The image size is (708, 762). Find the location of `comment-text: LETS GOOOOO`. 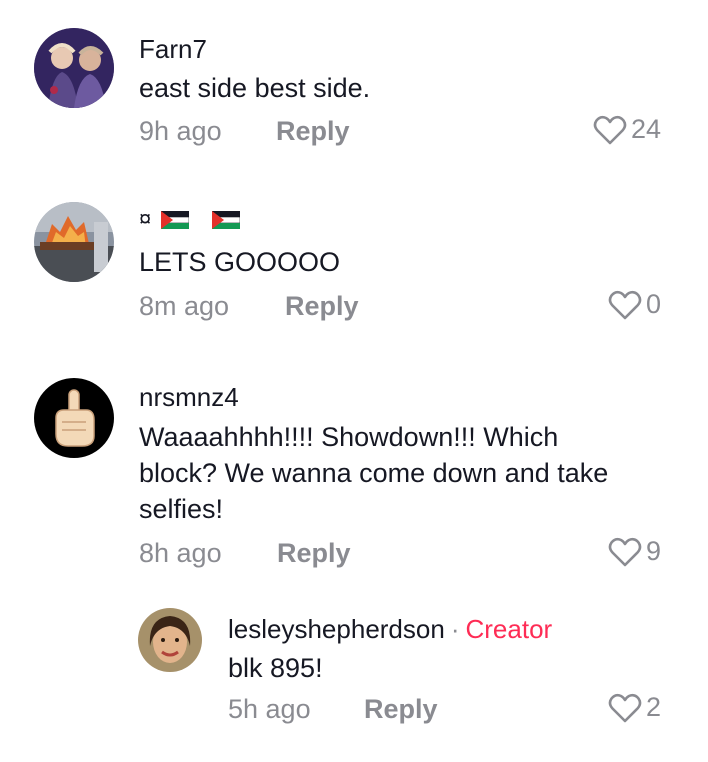

comment-text: LETS GOOOOO is located at coordinates (240, 262).